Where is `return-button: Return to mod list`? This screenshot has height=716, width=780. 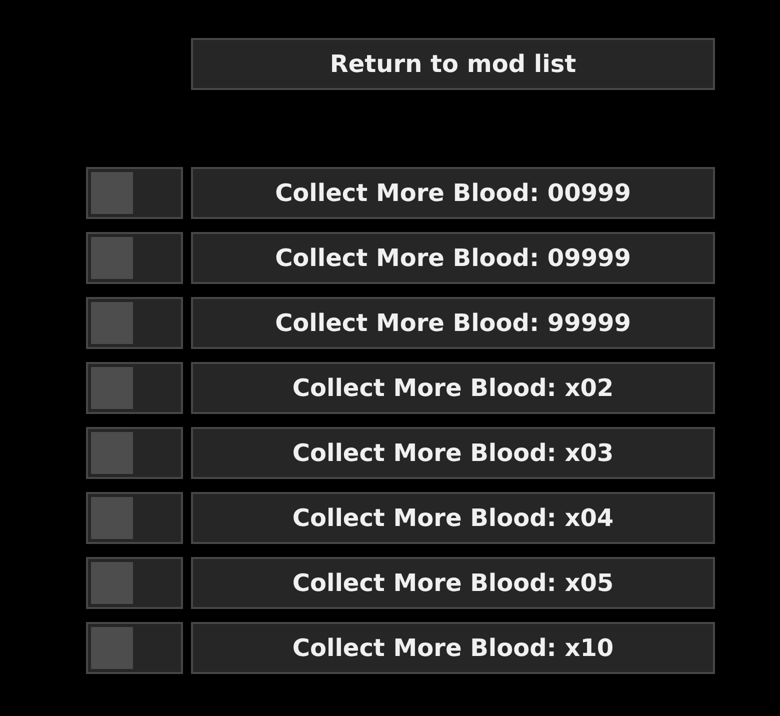
return-button: Return to mod list is located at coordinates (453, 64).